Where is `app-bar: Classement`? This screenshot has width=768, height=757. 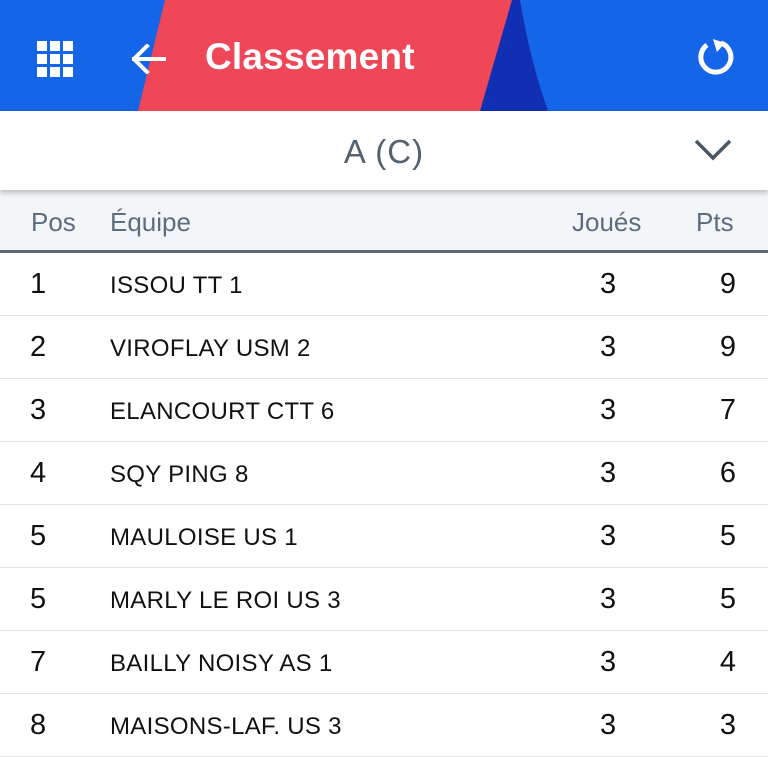
app-bar: Classement is located at coordinates (384, 55).